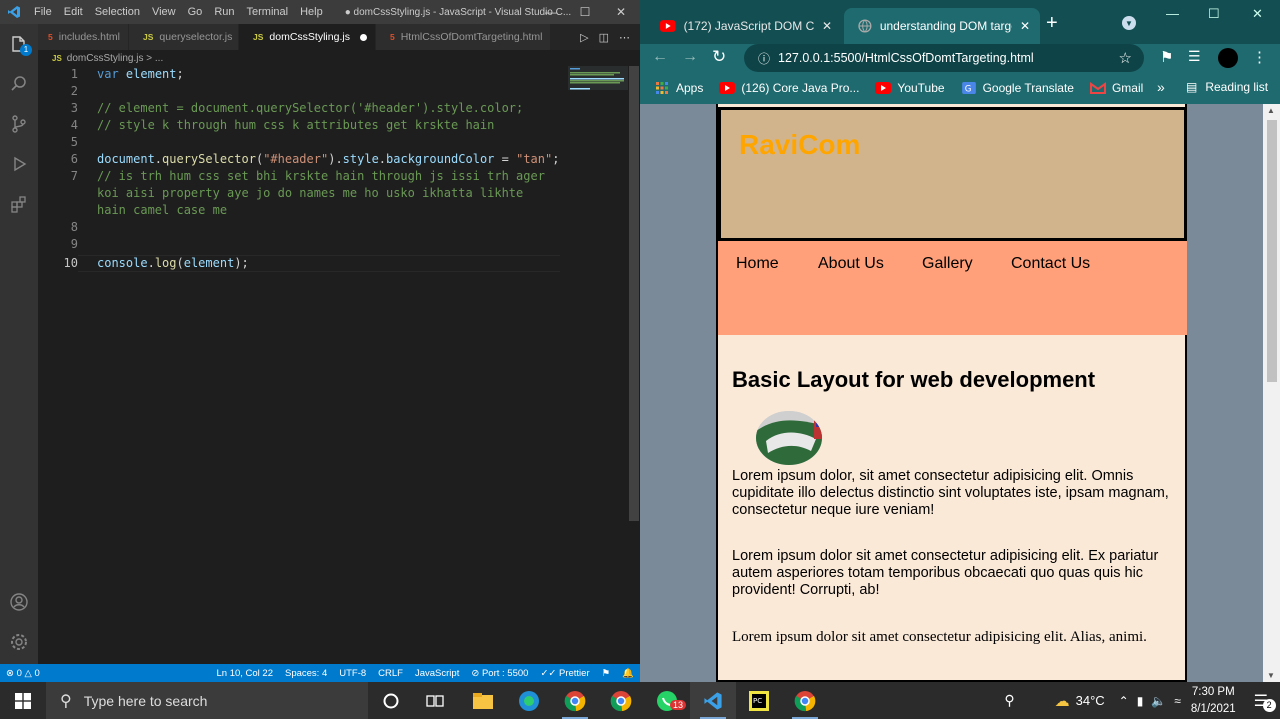  I want to click on menu-help: Help, so click(311, 12).